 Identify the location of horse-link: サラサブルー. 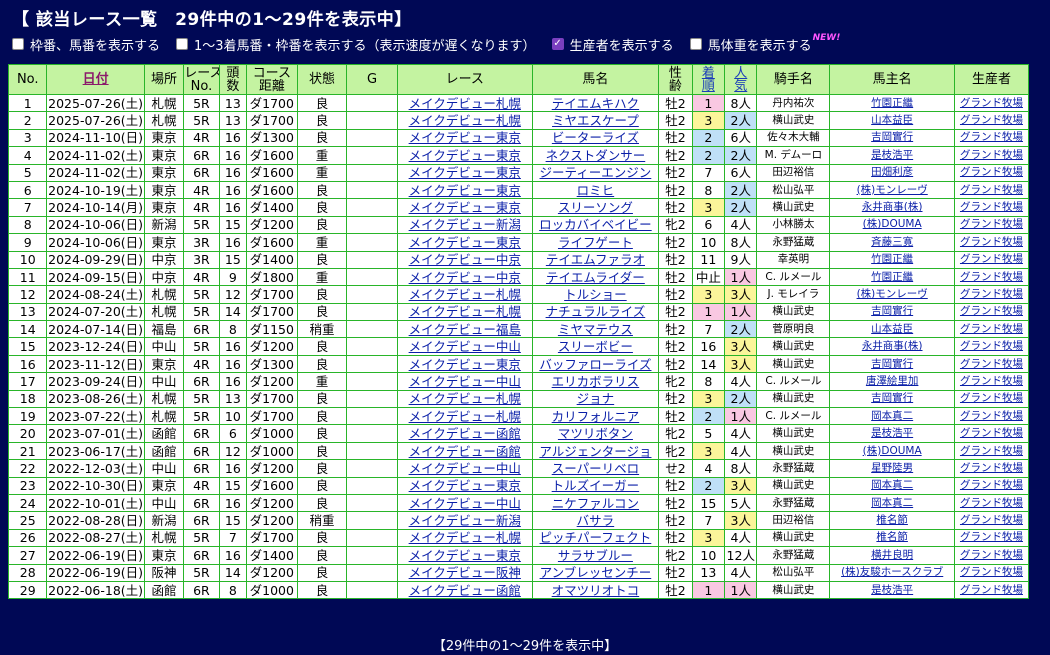
(595, 555).